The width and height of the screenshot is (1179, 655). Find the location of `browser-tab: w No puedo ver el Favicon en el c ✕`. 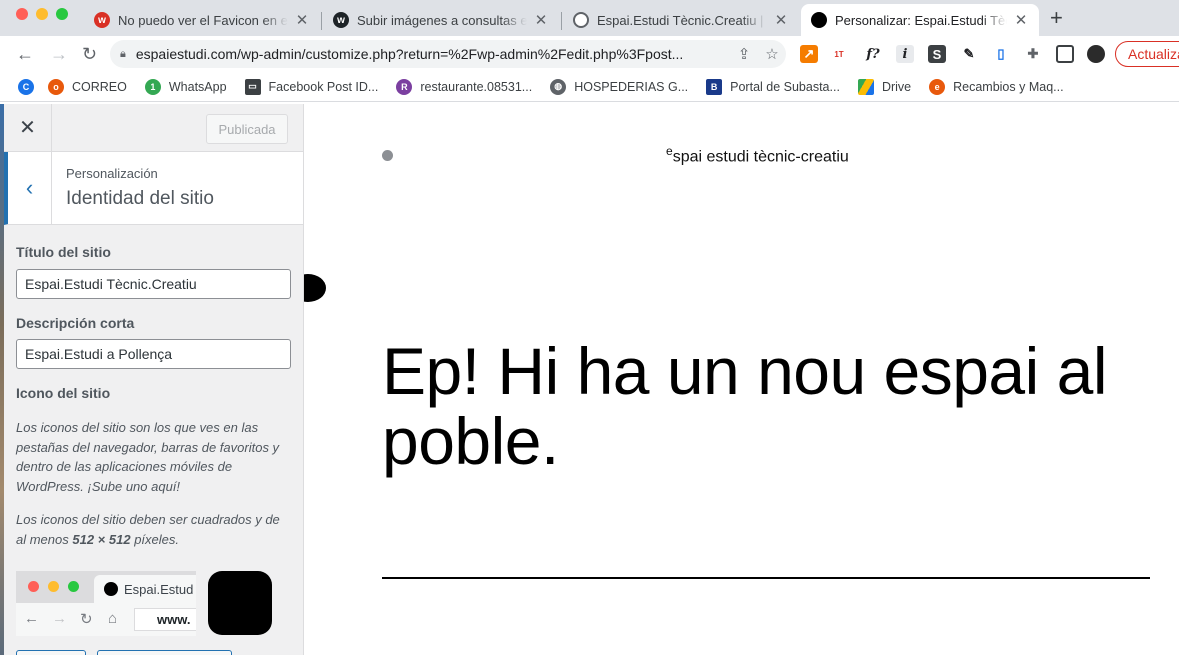

browser-tab: w No puedo ver el Favicon en el c ✕ is located at coordinates (202, 20).